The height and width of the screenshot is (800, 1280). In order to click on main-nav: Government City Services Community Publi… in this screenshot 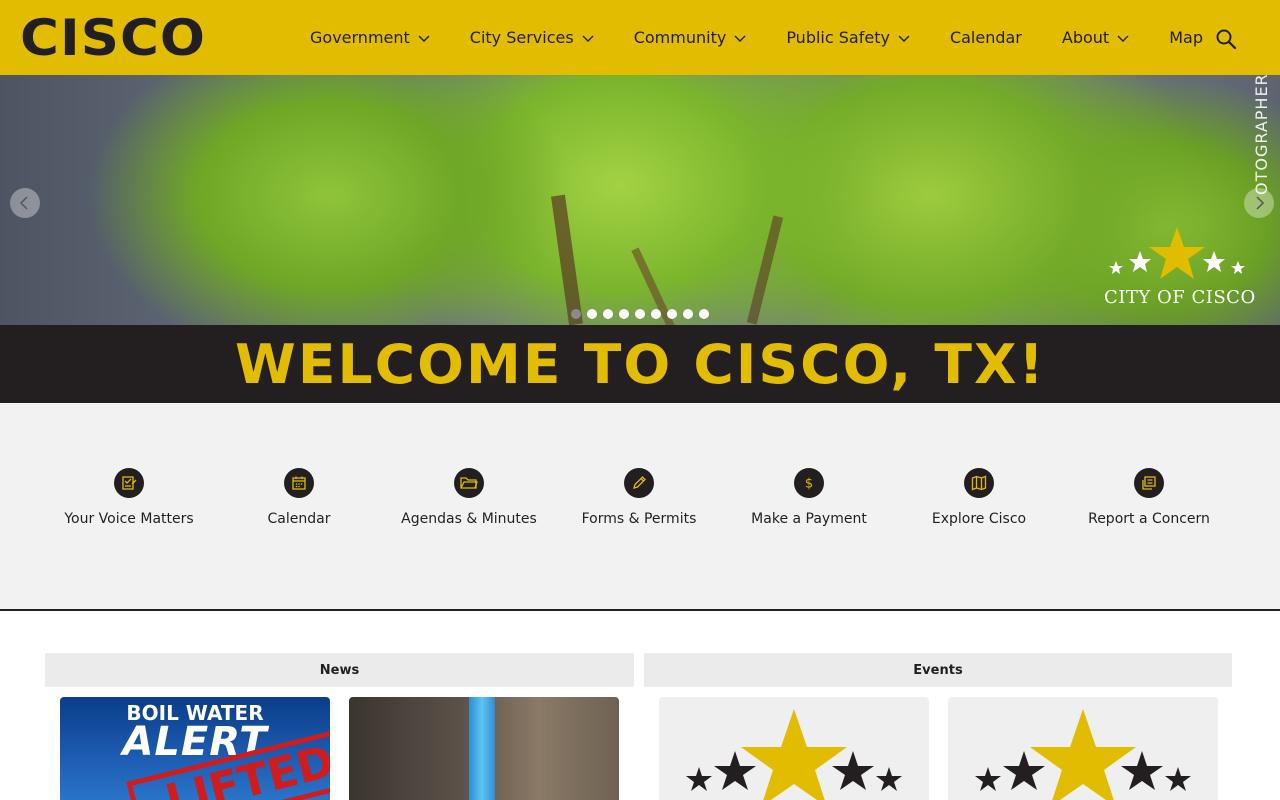, I will do `click(776, 37)`.